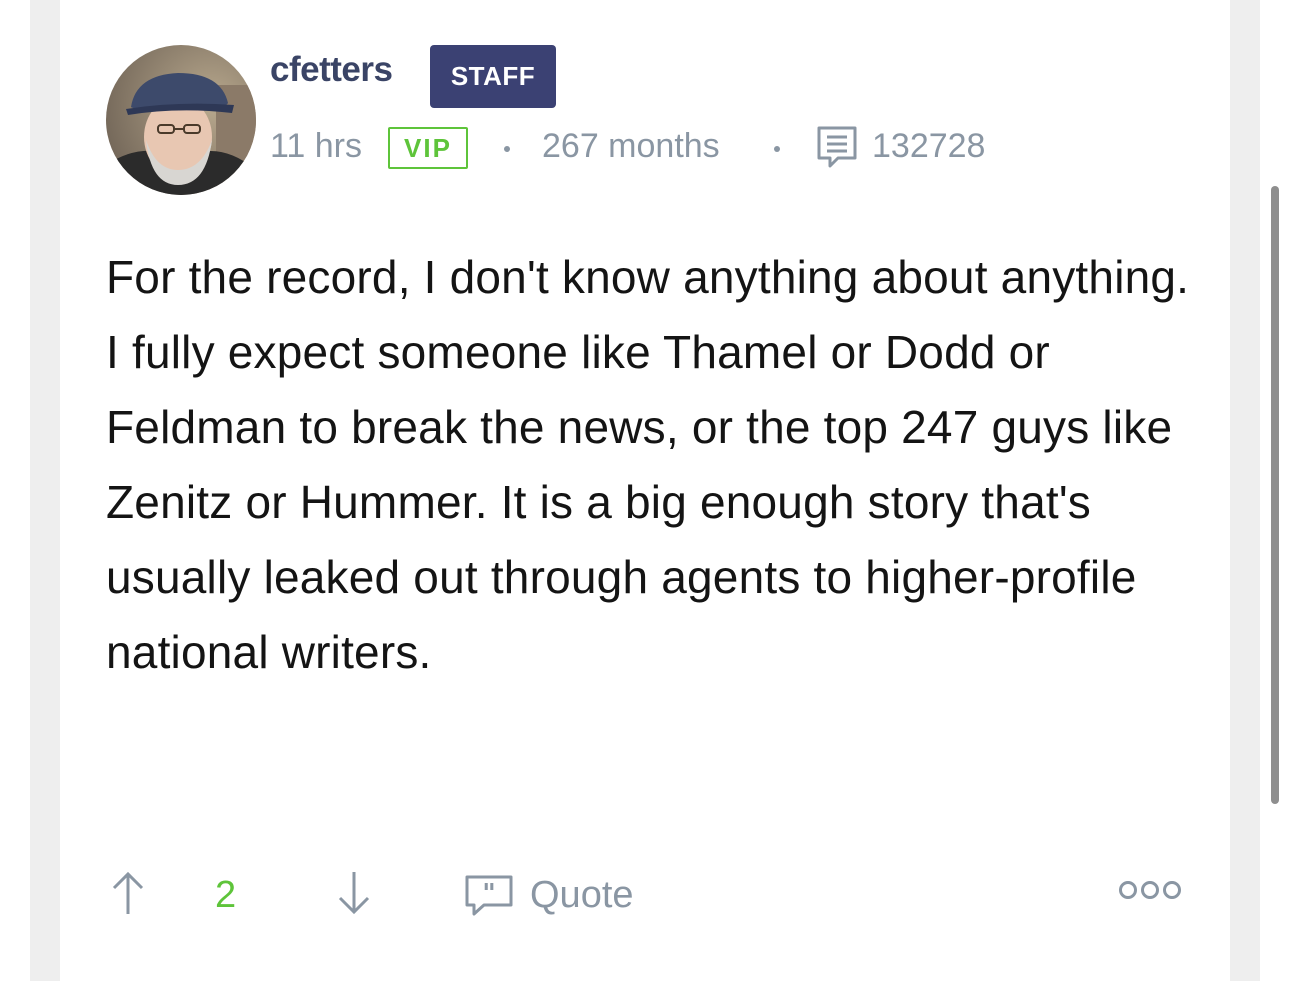  I want to click on arrow-up-icon, so click(128, 892).